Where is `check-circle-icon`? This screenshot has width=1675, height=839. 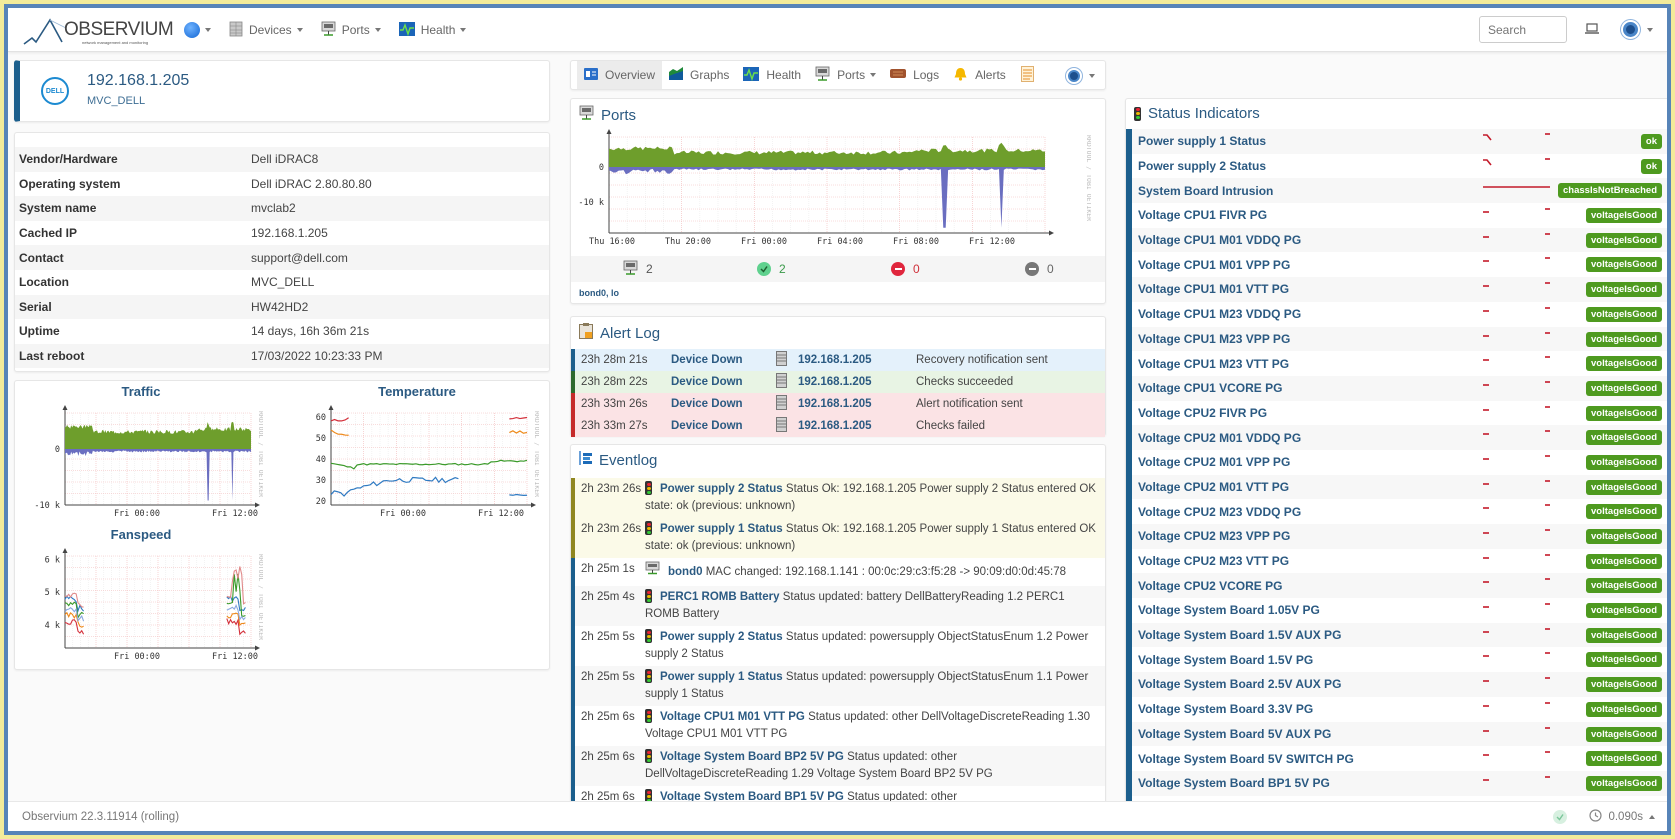
check-circle-icon is located at coordinates (1560, 817).